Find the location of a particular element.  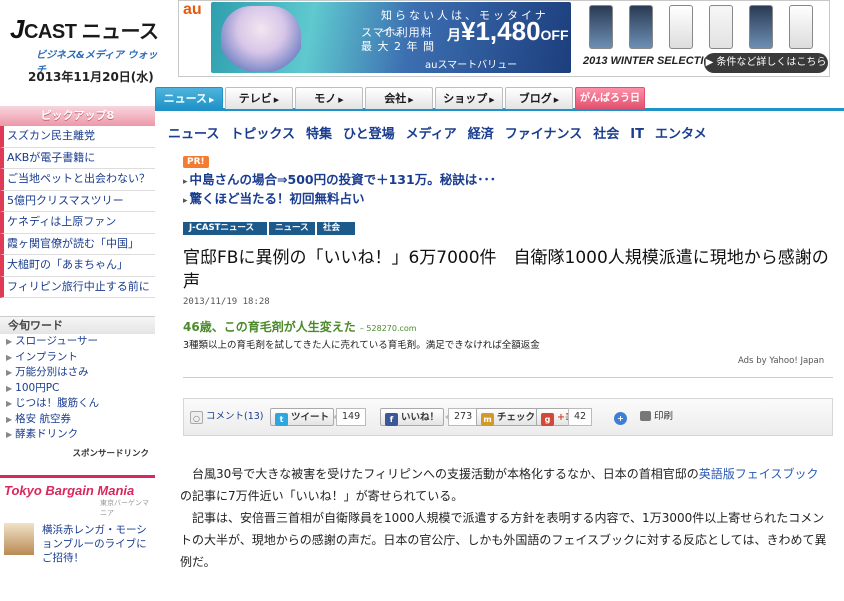

subnav-features: 特集 is located at coordinates (319, 132).